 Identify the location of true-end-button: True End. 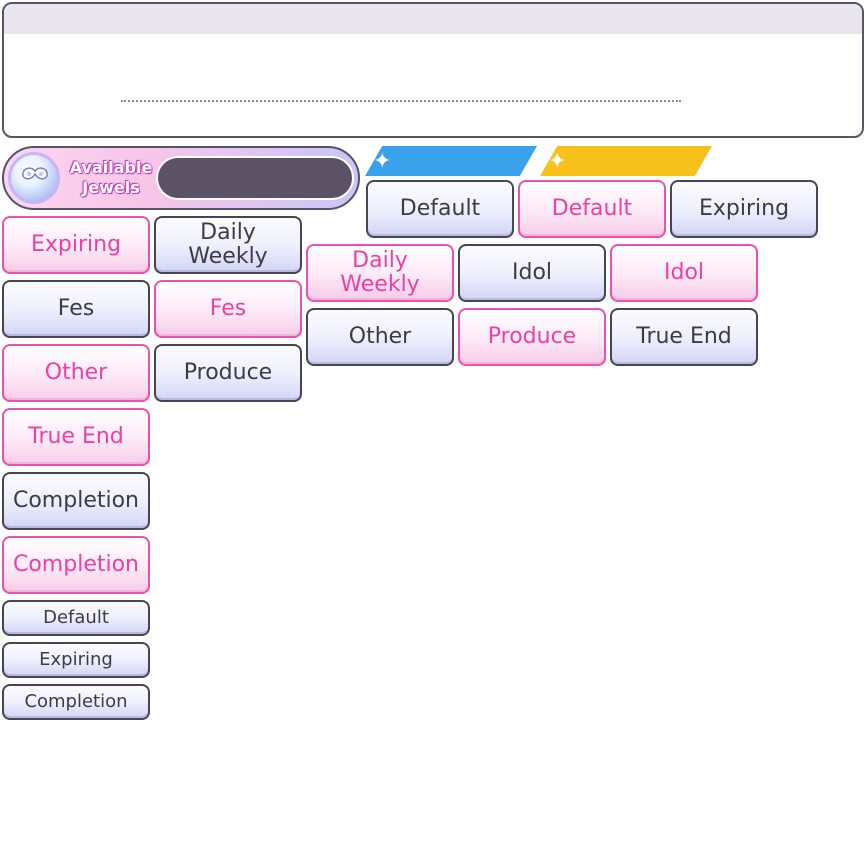
(684, 337).